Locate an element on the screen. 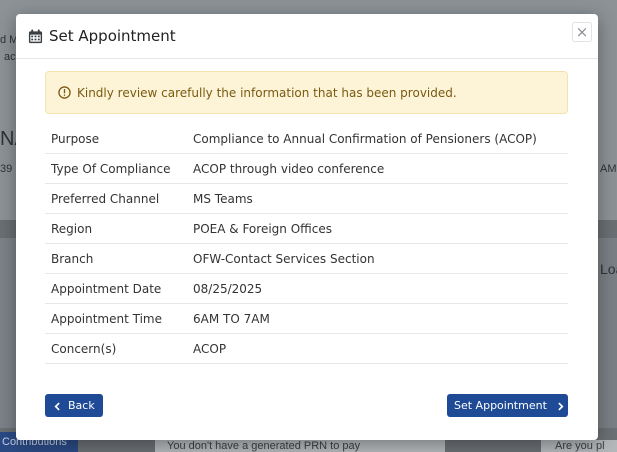 The image size is (617, 452). chevron-left-icon is located at coordinates (57, 406).